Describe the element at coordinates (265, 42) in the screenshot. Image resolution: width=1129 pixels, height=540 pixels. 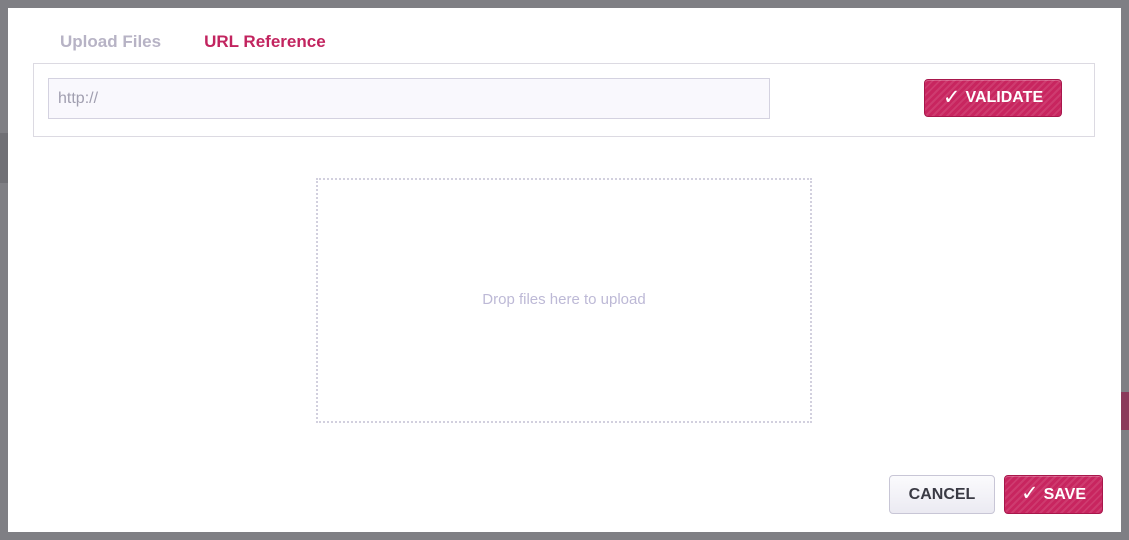
I see `tab-url-reference: URL Reference` at that location.